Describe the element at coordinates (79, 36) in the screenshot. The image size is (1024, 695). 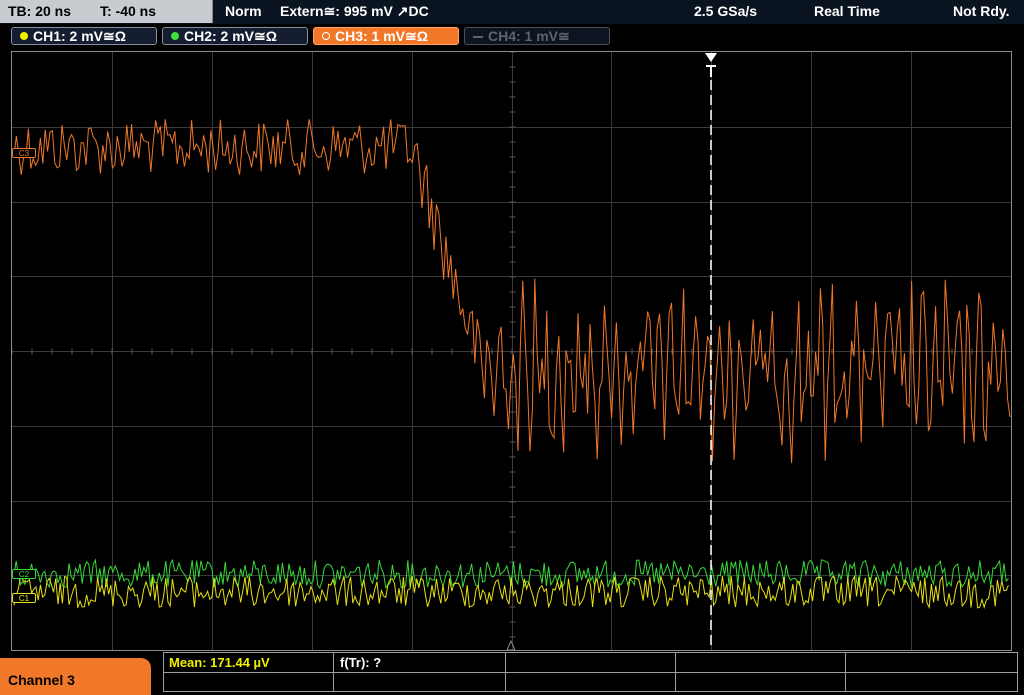
I see `ch1-label: CH1: 2 mV≅Ω` at that location.